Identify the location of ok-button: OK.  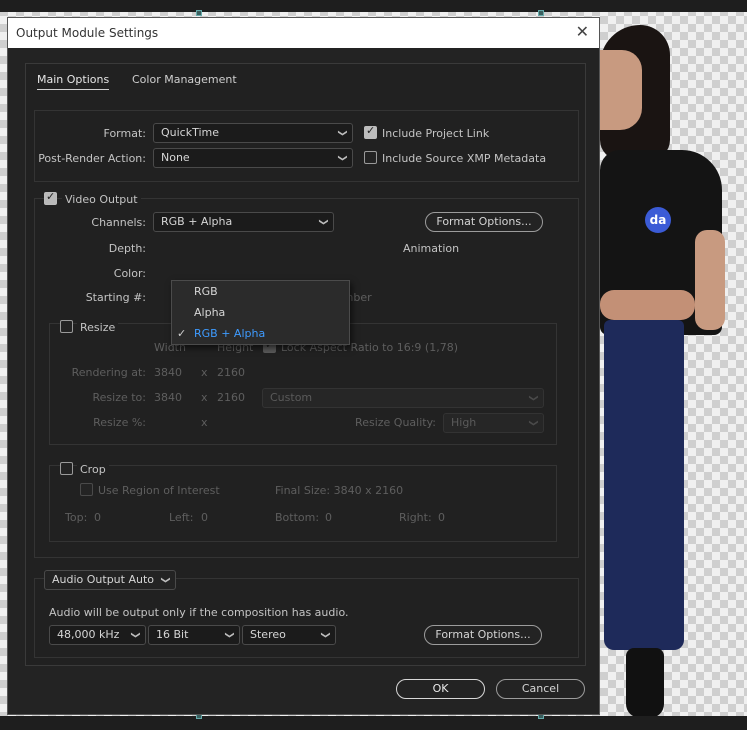
(440, 689).